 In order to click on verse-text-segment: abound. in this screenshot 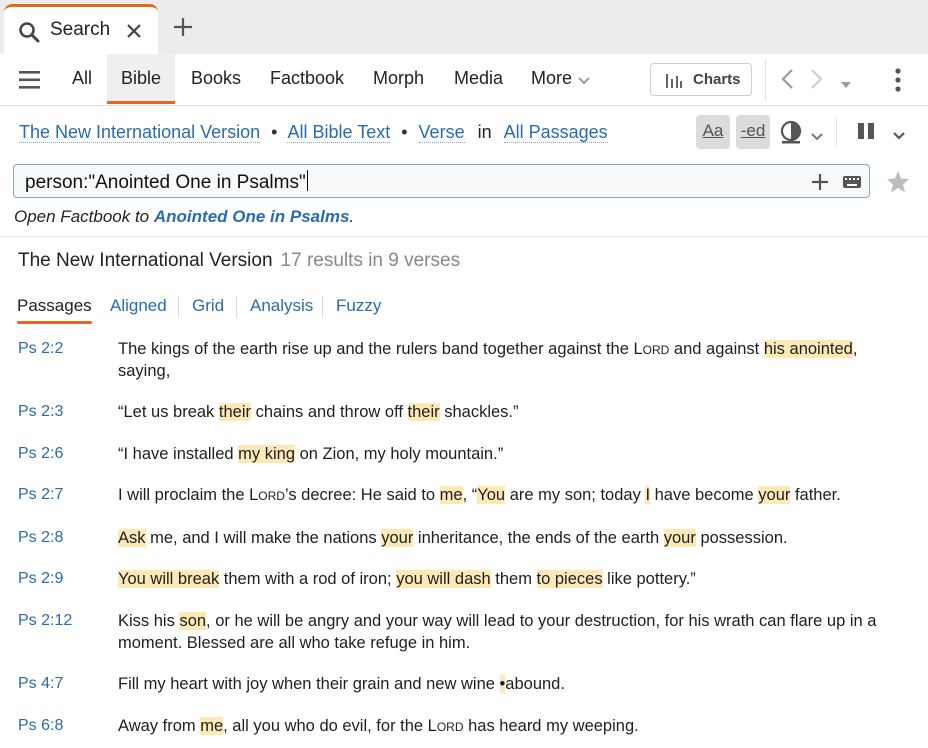, I will do `click(535, 684)`.